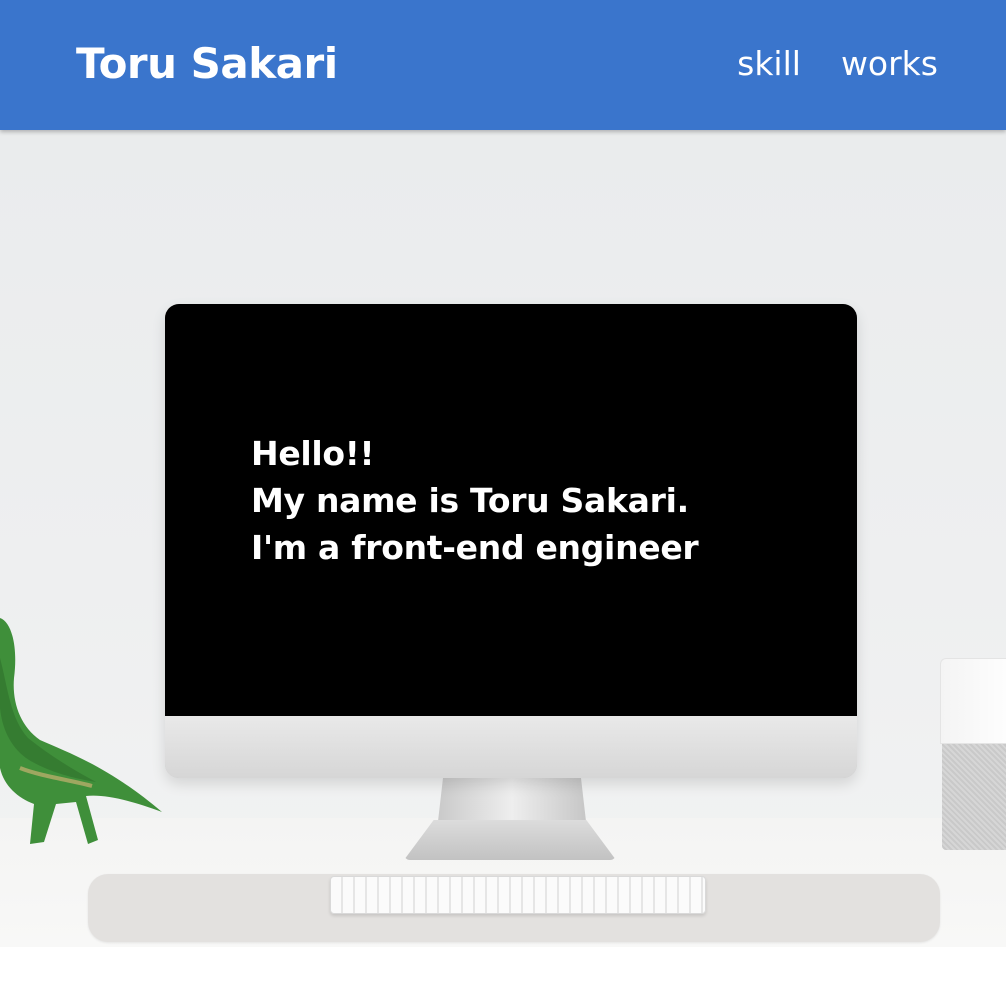 This screenshot has height=1003, width=1006. I want to click on speaker-box-grille, so click(974, 797).